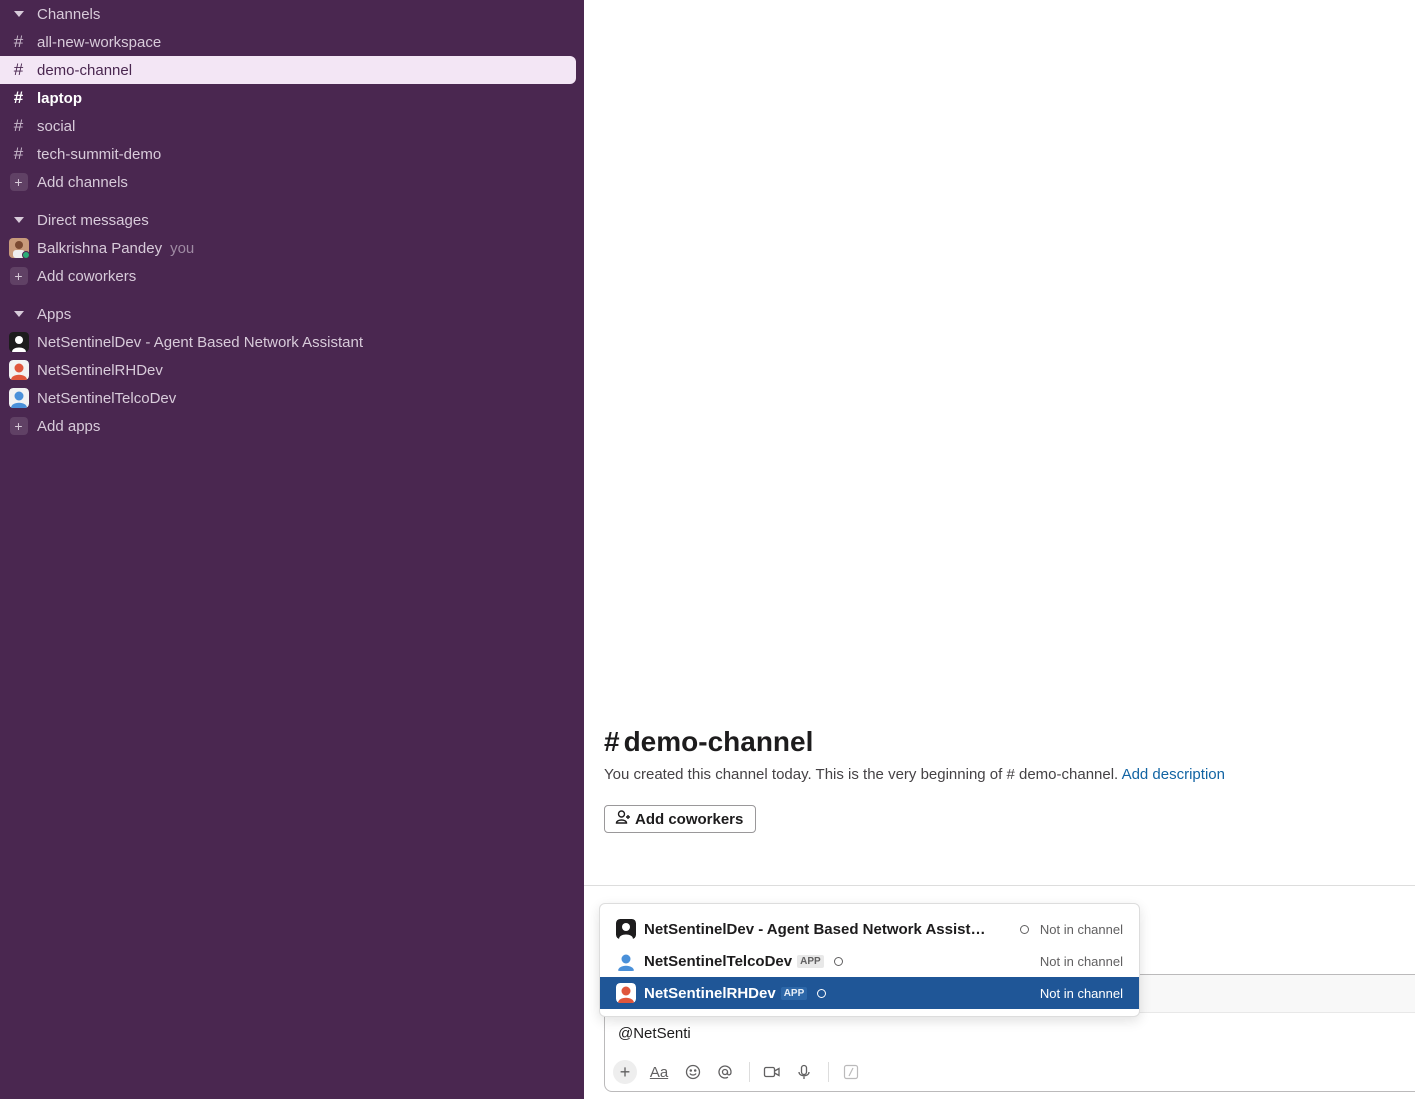 The height and width of the screenshot is (1099, 1415). What do you see at coordinates (288, 14) in the screenshot?
I see `channels-section-header: Channels` at bounding box center [288, 14].